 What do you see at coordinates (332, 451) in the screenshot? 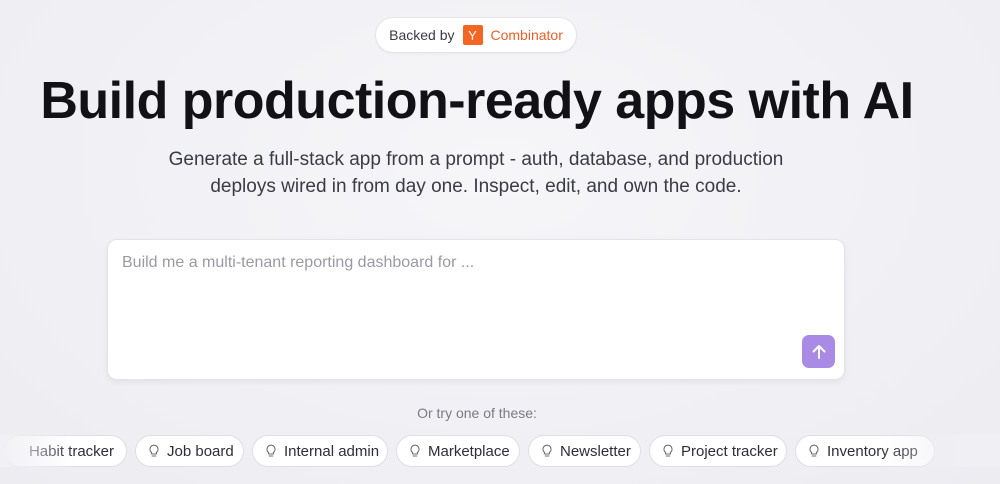
I see `chip-label: Internal admin` at bounding box center [332, 451].